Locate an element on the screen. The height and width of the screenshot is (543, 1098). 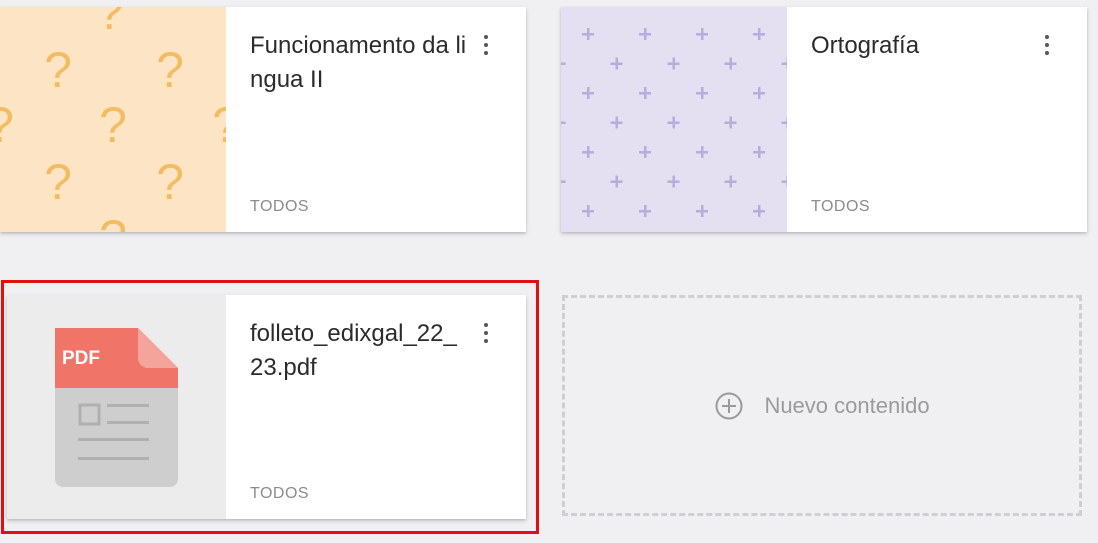
plus-circle-icon is located at coordinates (729, 405).